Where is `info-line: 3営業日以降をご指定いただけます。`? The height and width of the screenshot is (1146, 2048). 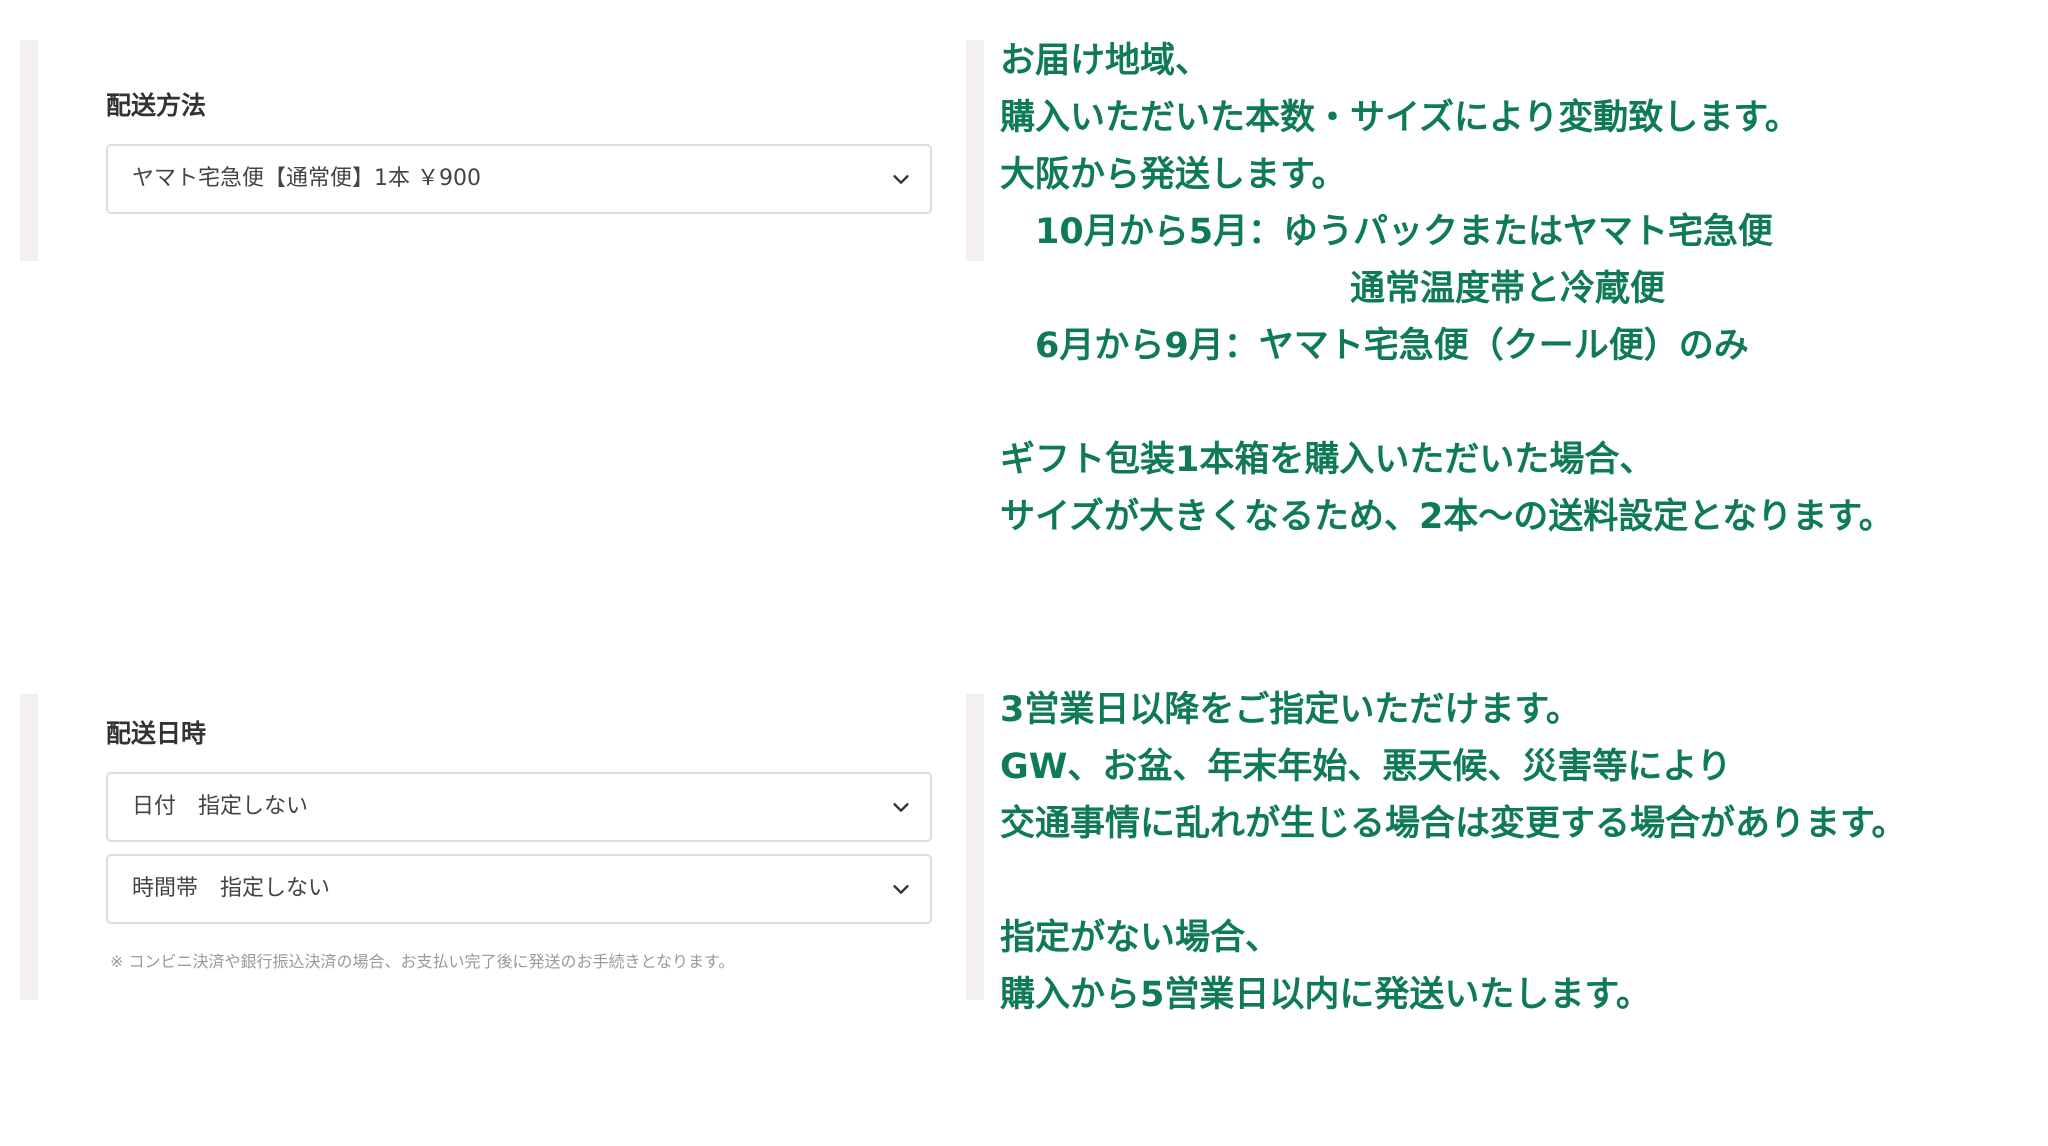 info-line: 3営業日以降をご指定いただけます。 is located at coordinates (1290, 710).